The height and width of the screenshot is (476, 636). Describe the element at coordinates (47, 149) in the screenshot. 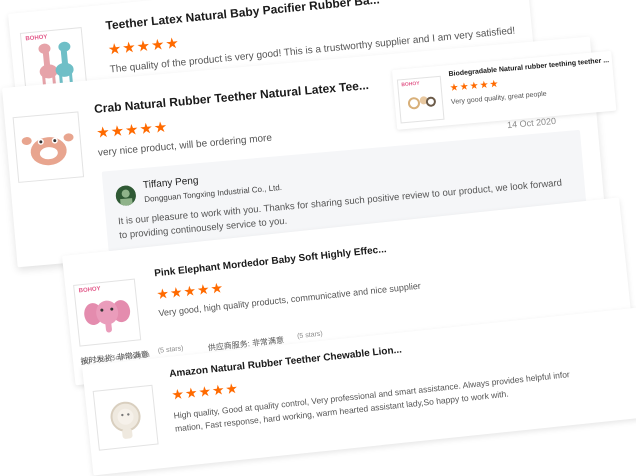

I see `crab-teether-icon` at that location.